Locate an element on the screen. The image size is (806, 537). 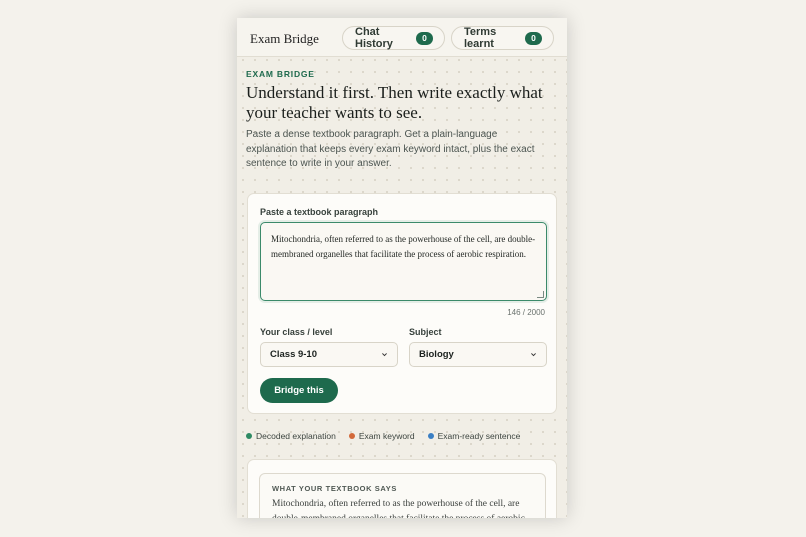
chat-history-label: Chat History is located at coordinates (374, 38).